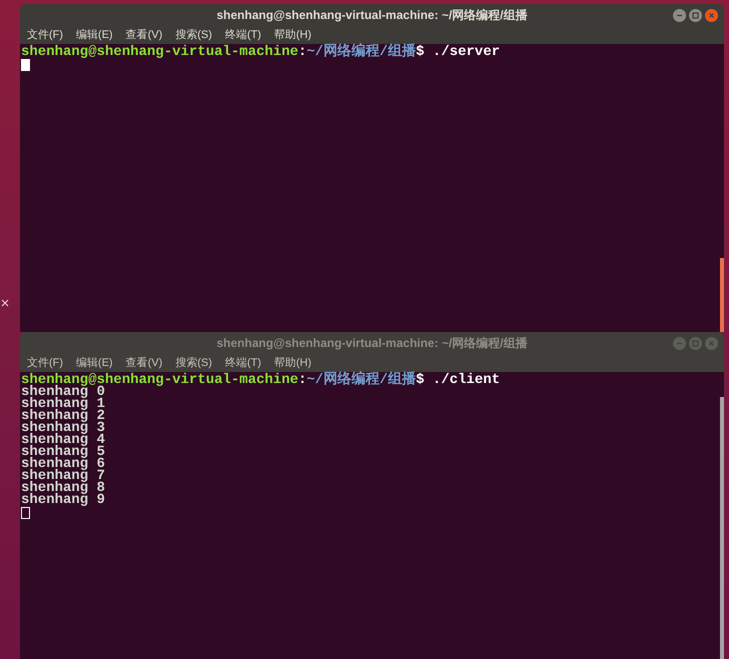 Image resolution: width=729 pixels, height=659 pixels. I want to click on output-line: shenhang 7, so click(63, 476).